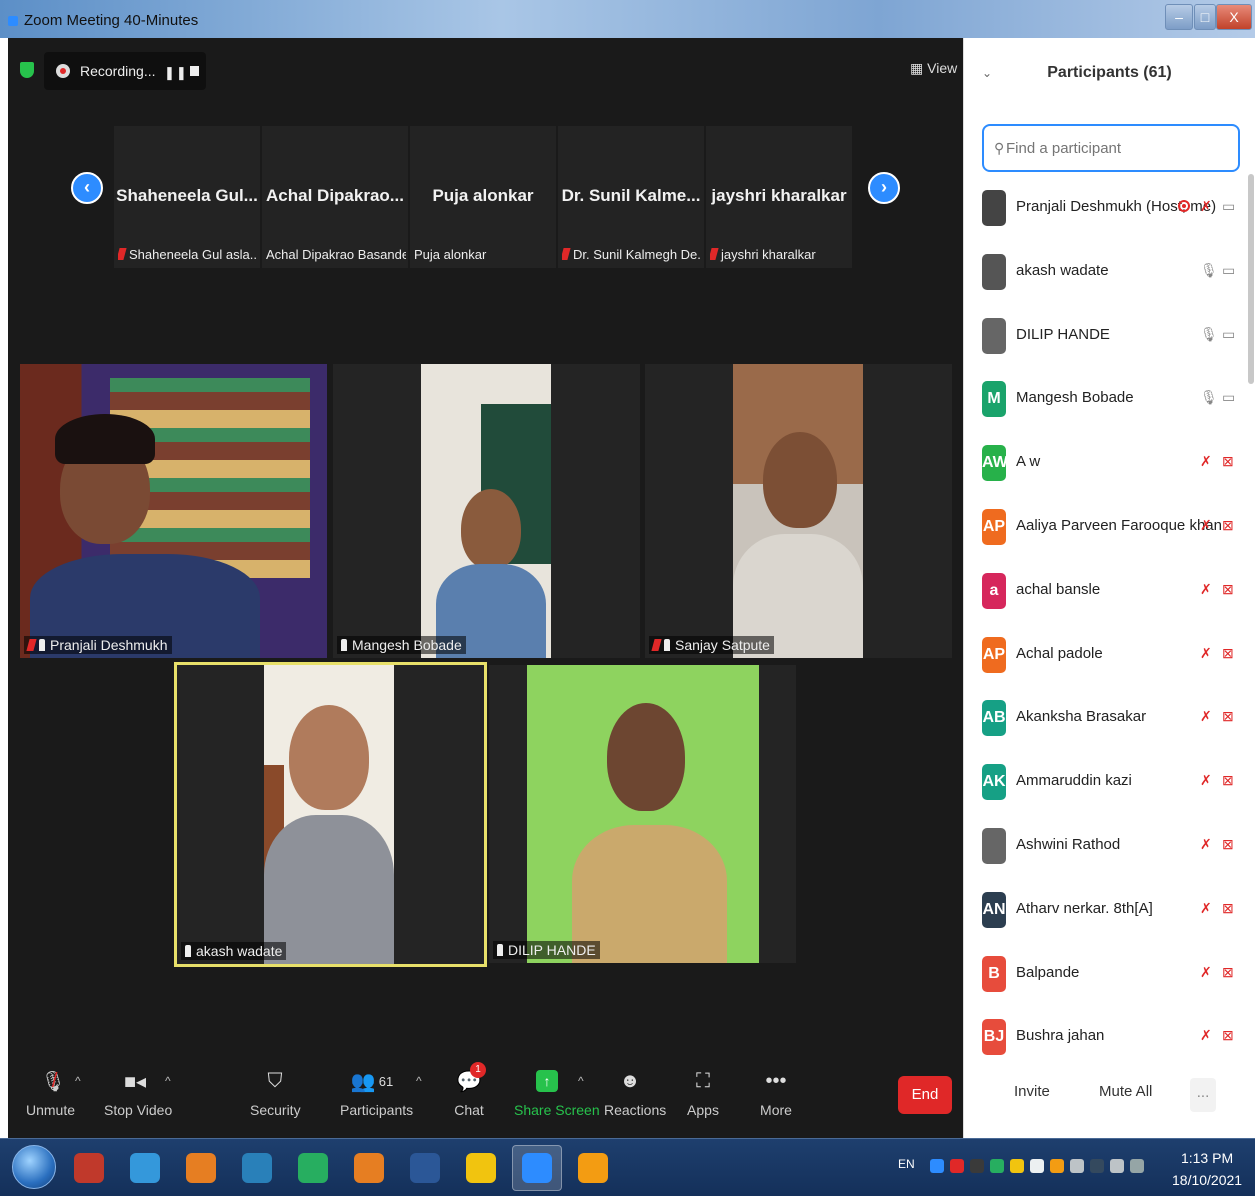 This screenshot has height=1196, width=1255. I want to click on stop-recording-icon, so click(194, 71).